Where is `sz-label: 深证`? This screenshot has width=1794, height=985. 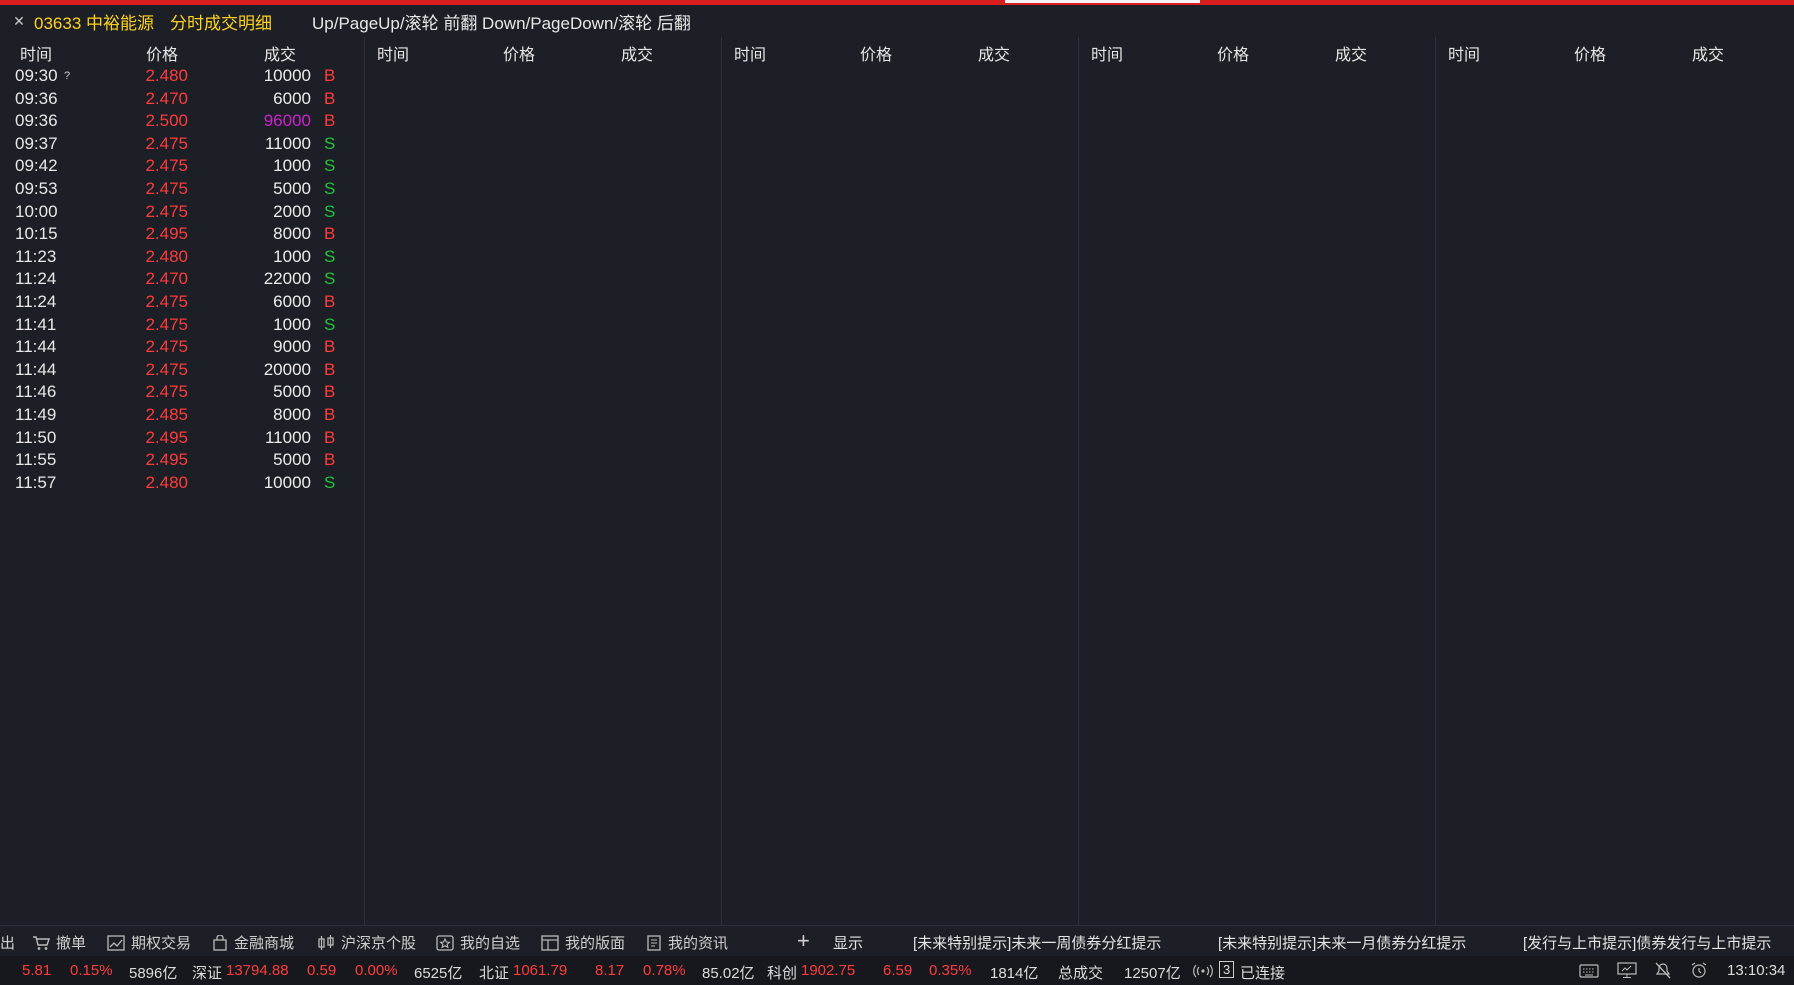 sz-label: 深证 is located at coordinates (207, 972).